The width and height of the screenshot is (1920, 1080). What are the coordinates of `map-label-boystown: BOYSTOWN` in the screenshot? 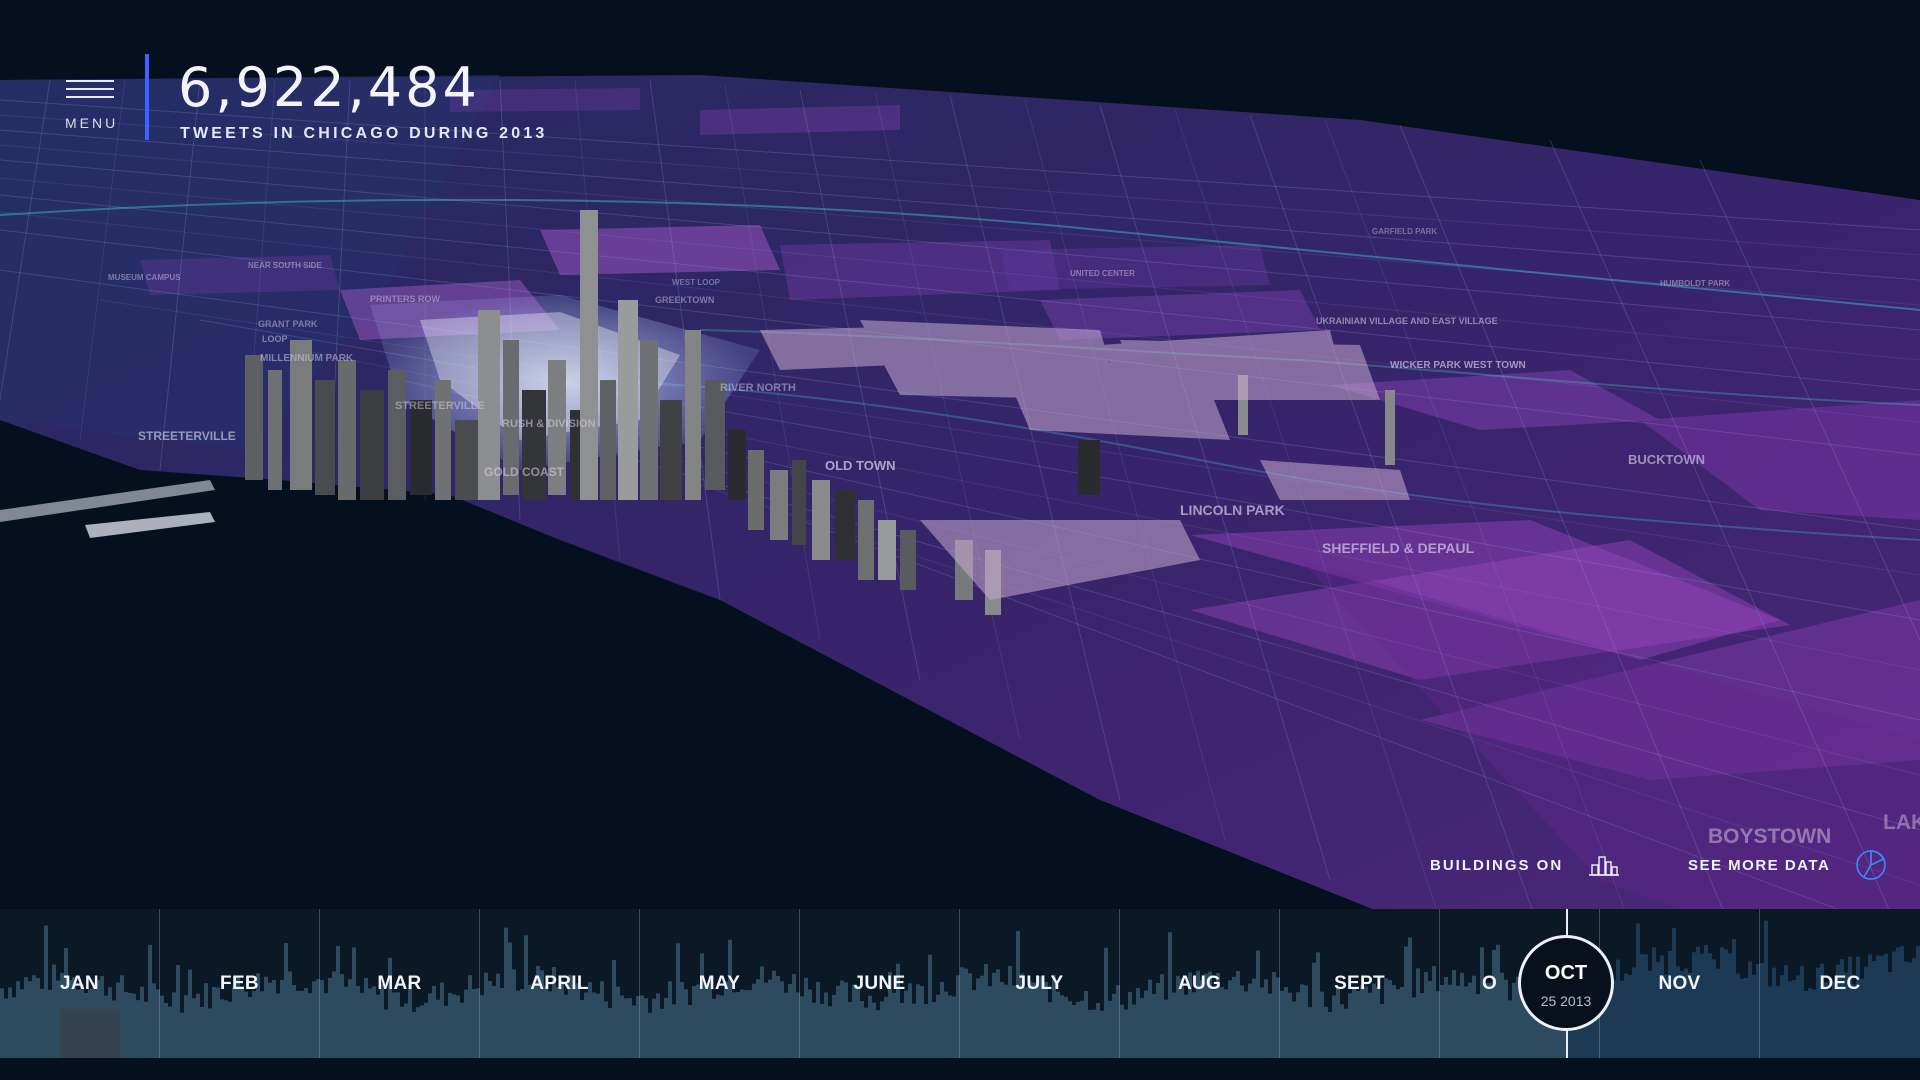 It's located at (1769, 836).